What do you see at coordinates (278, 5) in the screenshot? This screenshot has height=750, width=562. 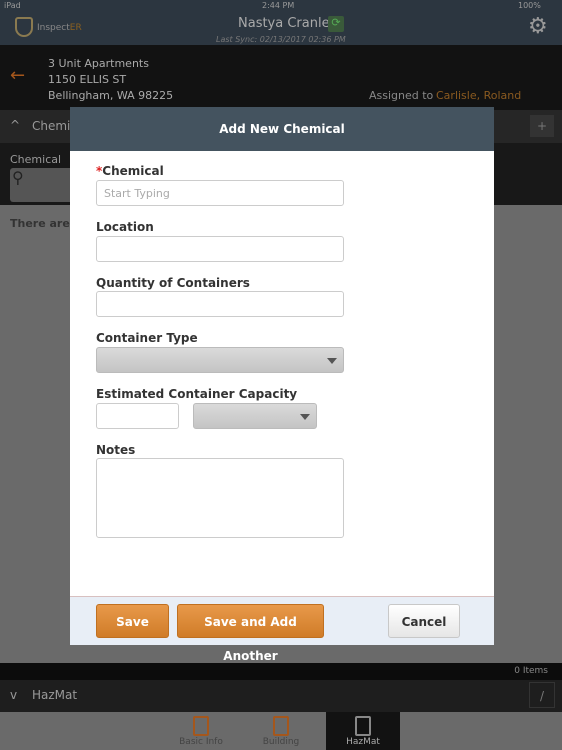 I see `clock: 2:44 PM` at bounding box center [278, 5].